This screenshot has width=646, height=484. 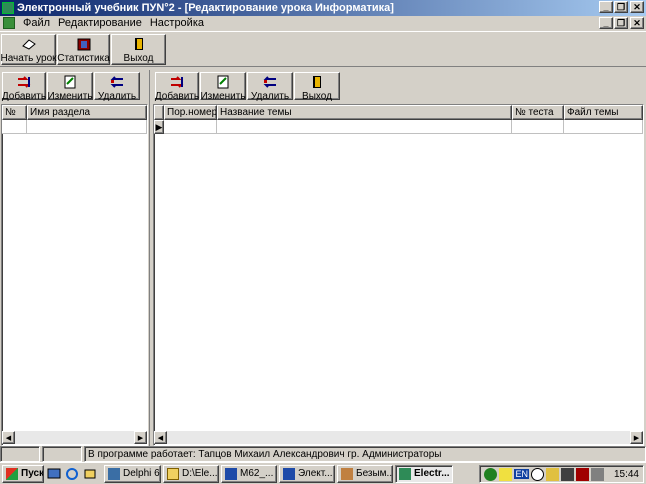 I want to click on delete-section-button: Удалить, so click(x=117, y=87).